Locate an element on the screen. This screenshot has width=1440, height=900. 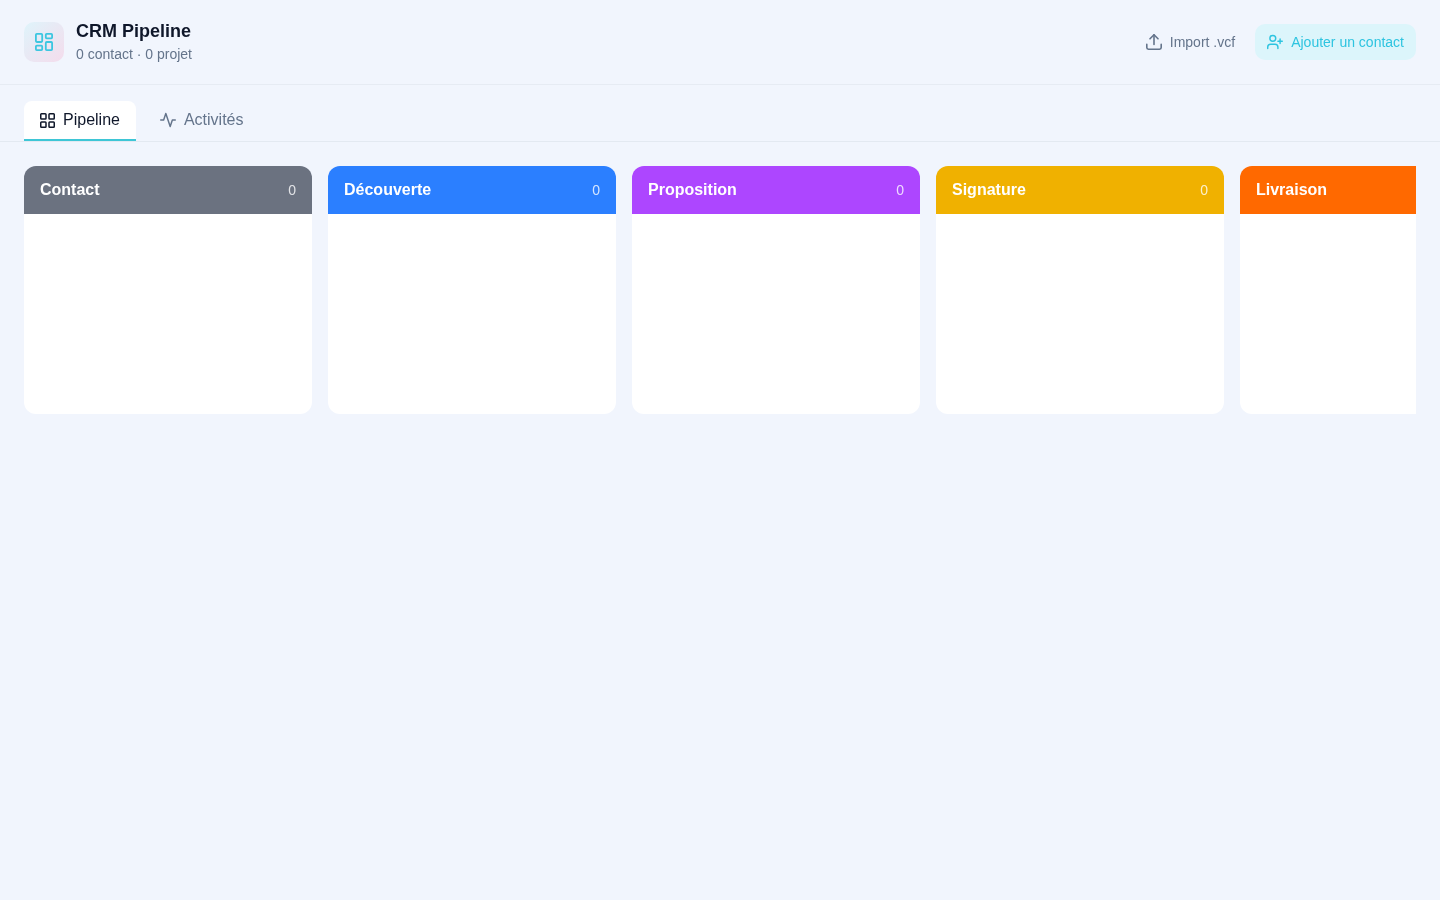
column-title: Livraison is located at coordinates (1292, 190).